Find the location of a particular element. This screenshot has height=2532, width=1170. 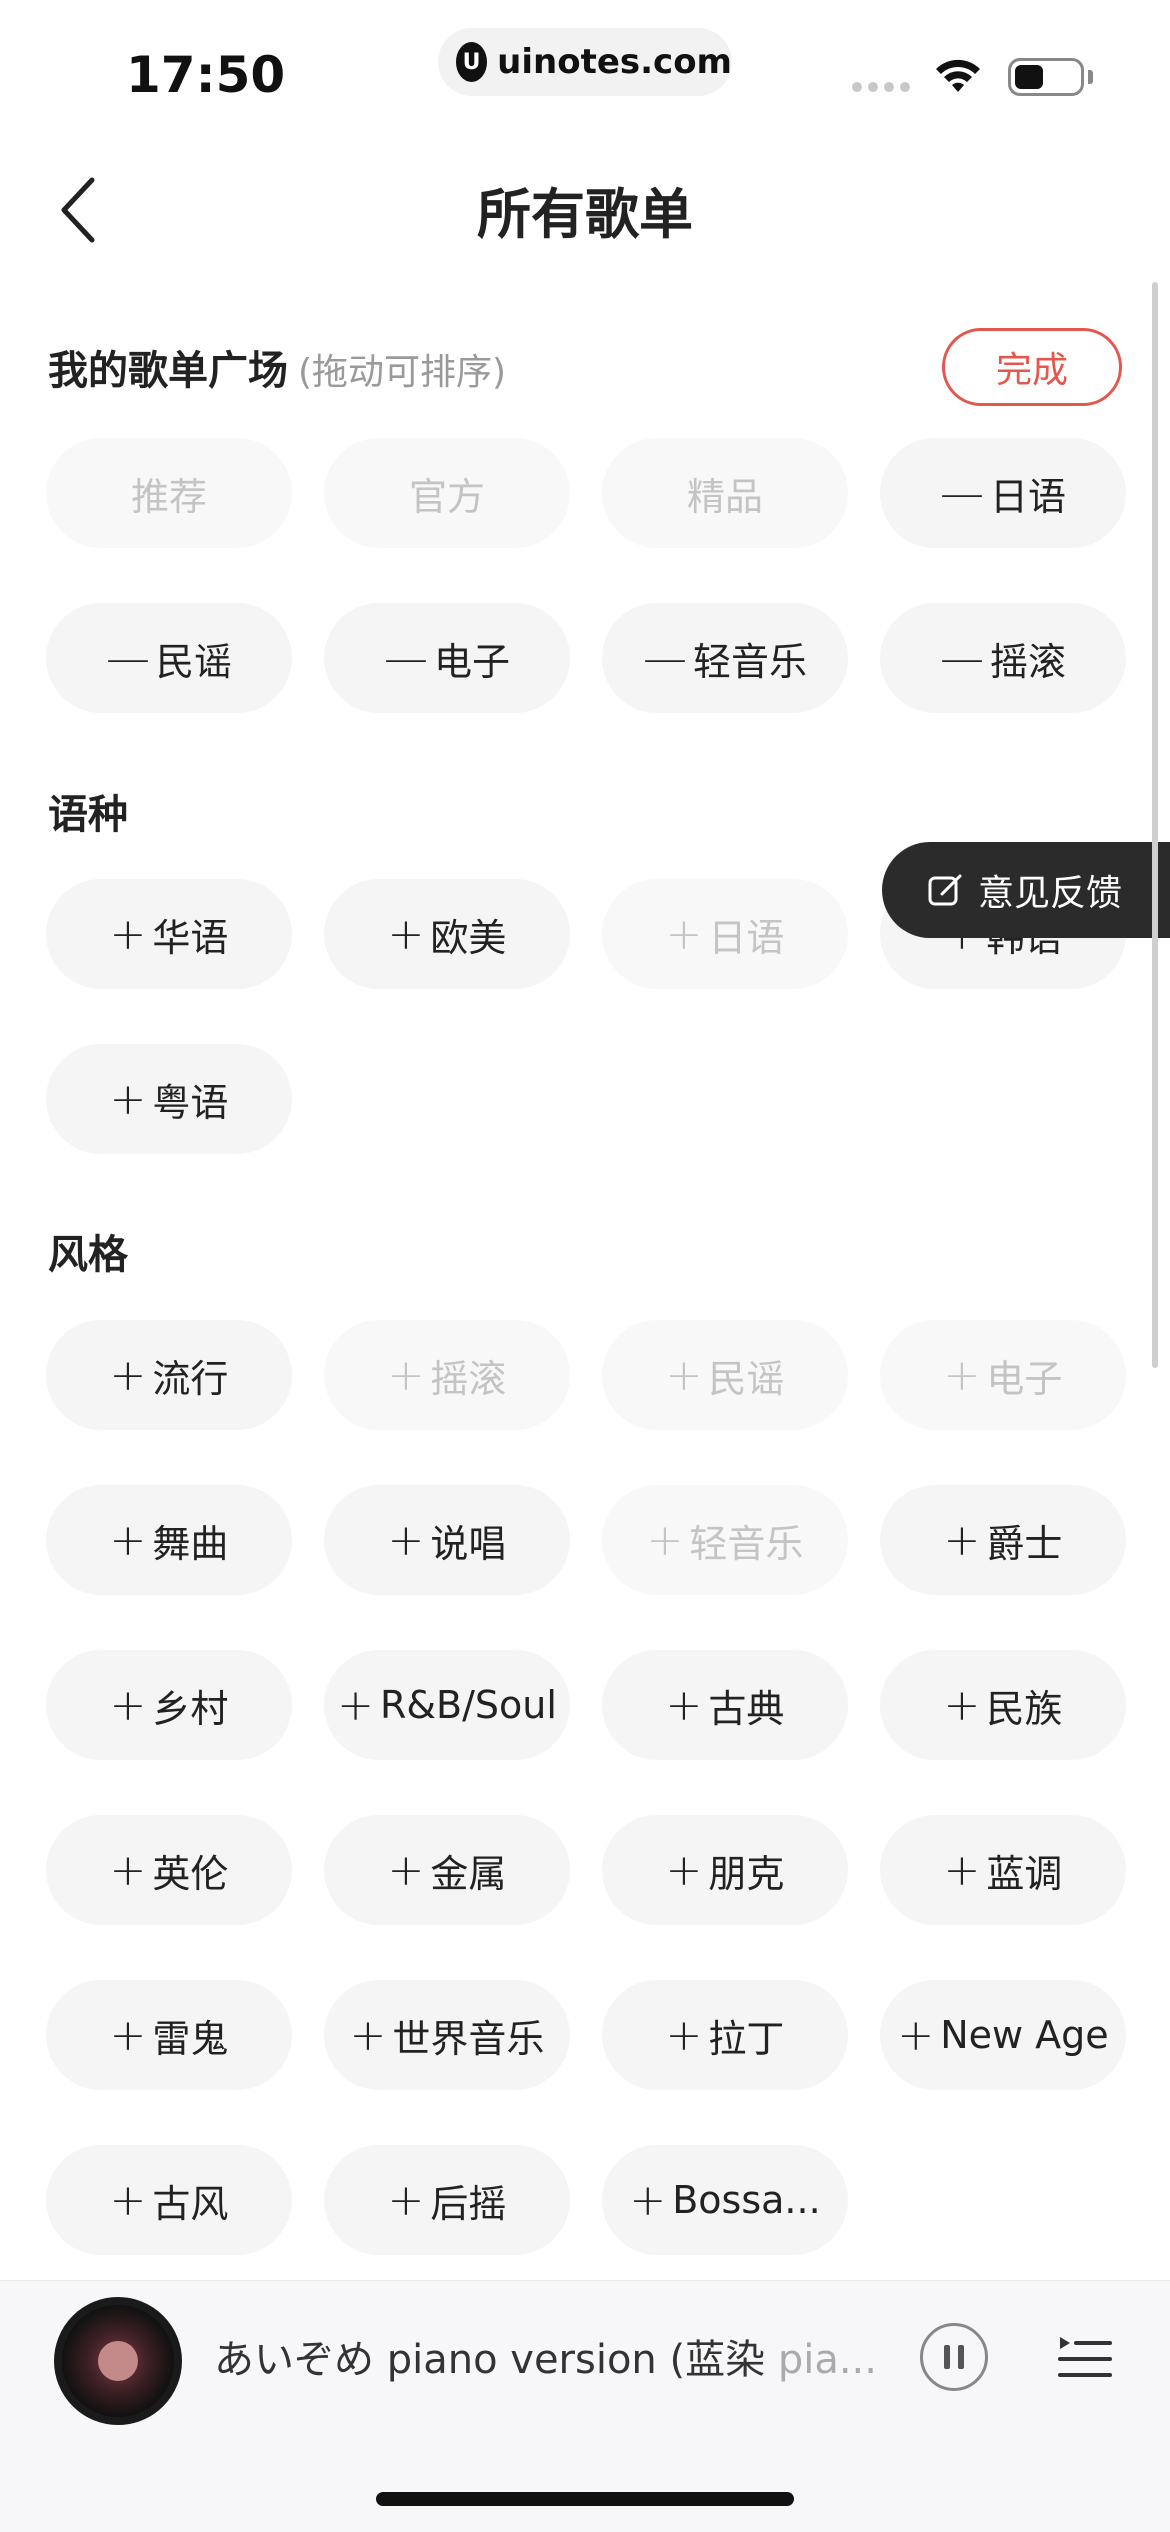

style-chip: + 朋克 is located at coordinates (725, 1870).